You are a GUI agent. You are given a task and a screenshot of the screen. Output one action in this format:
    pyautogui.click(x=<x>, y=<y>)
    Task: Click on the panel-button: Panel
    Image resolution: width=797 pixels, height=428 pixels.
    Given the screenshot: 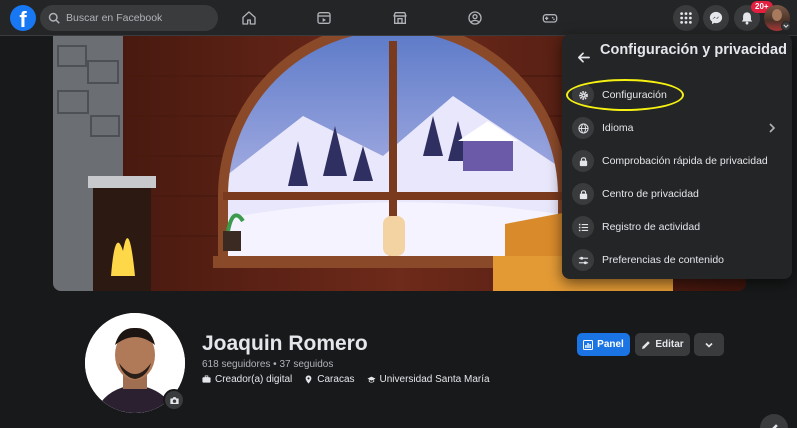 What is the action you would take?
    pyautogui.click(x=603, y=344)
    